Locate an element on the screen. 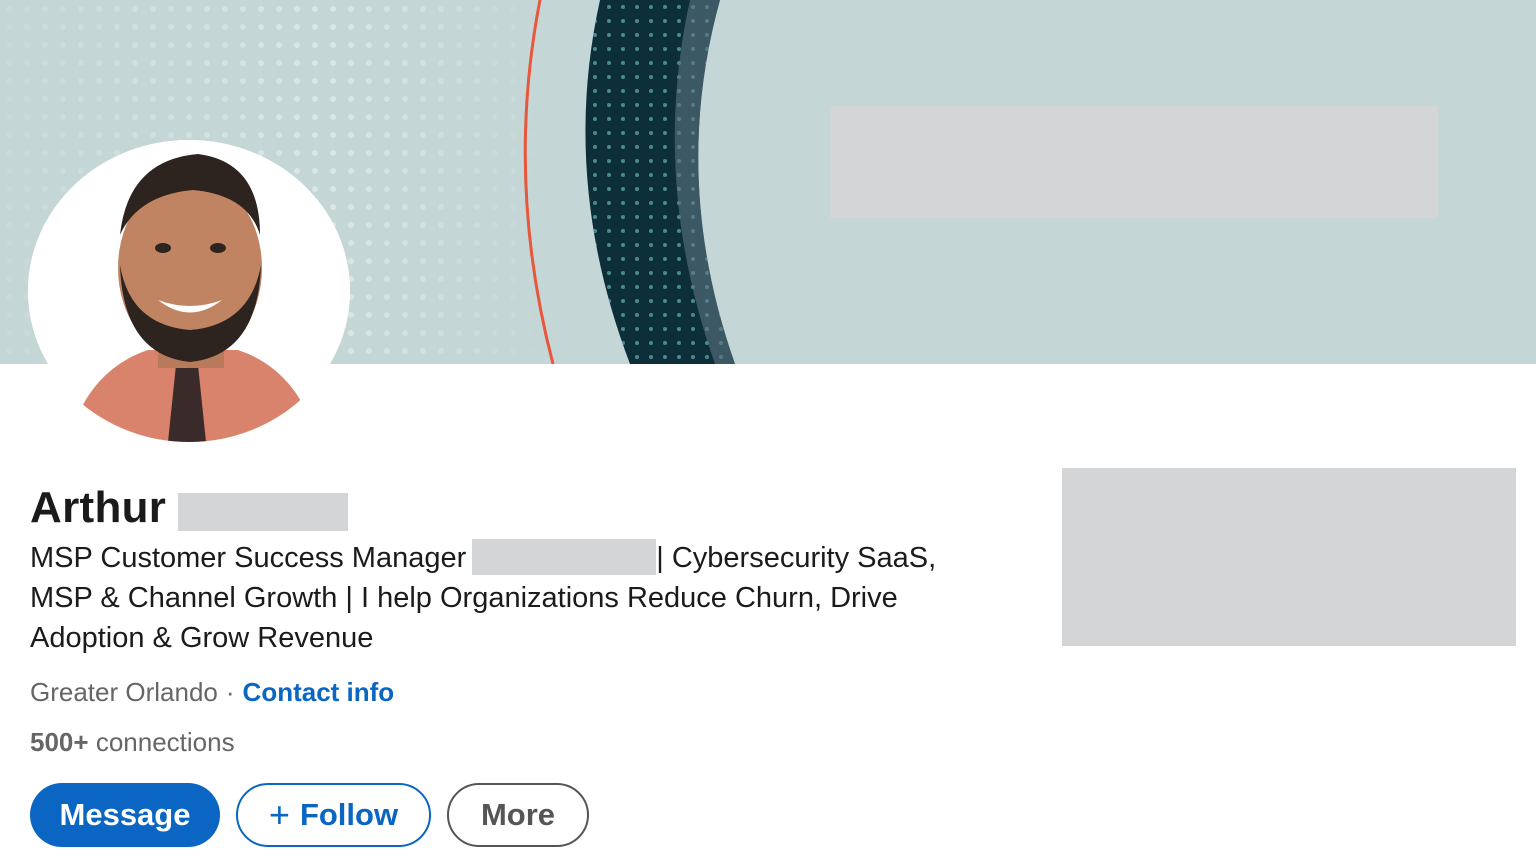 The height and width of the screenshot is (862, 1536). banner-redaction is located at coordinates (1134, 162).